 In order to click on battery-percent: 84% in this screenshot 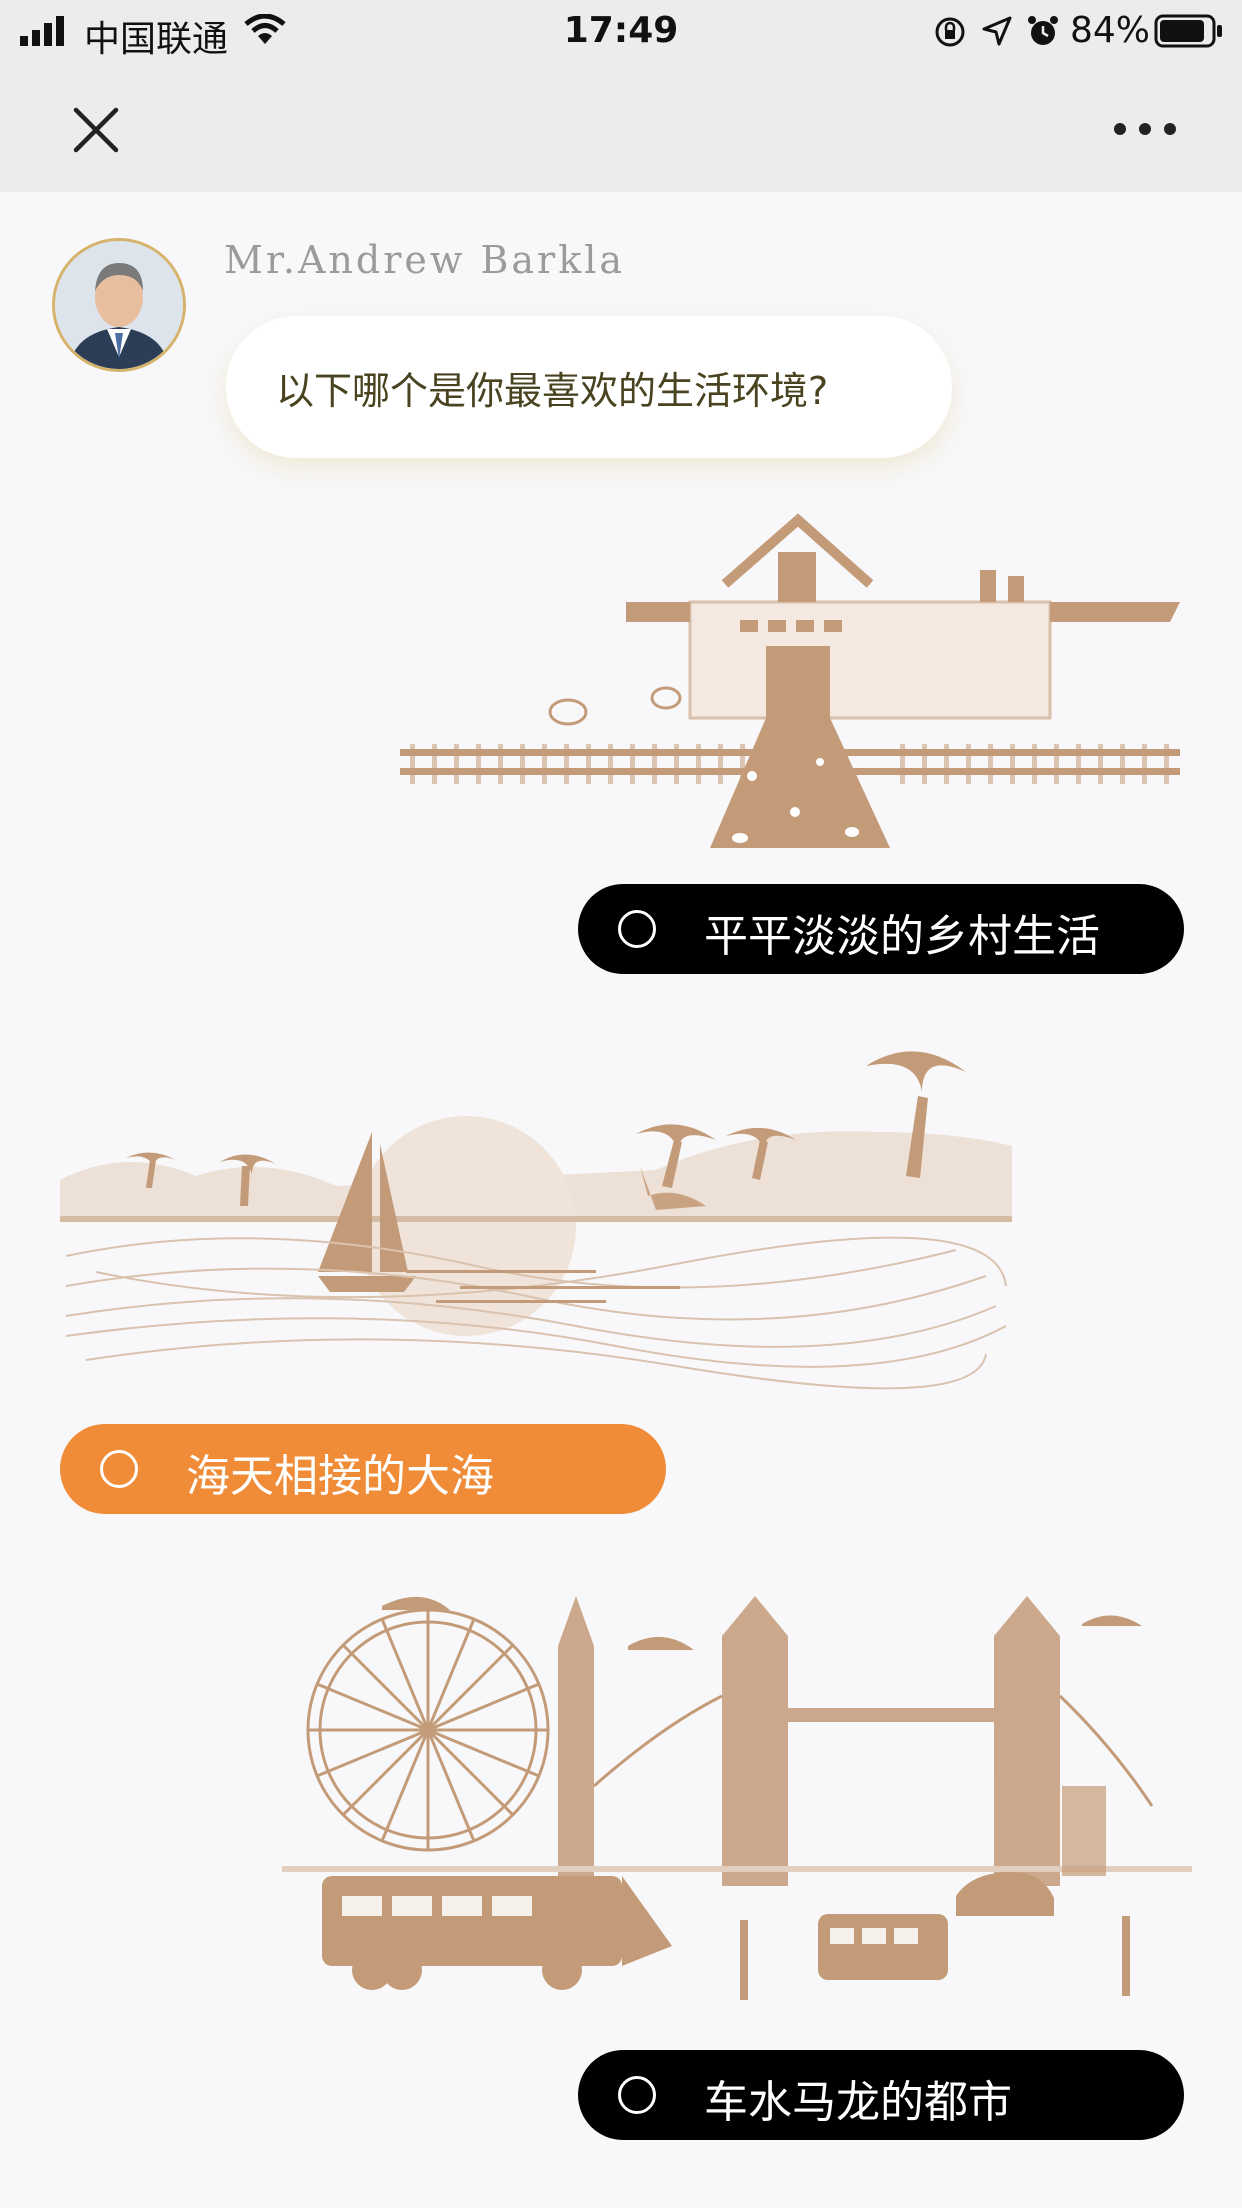, I will do `click(1110, 30)`.